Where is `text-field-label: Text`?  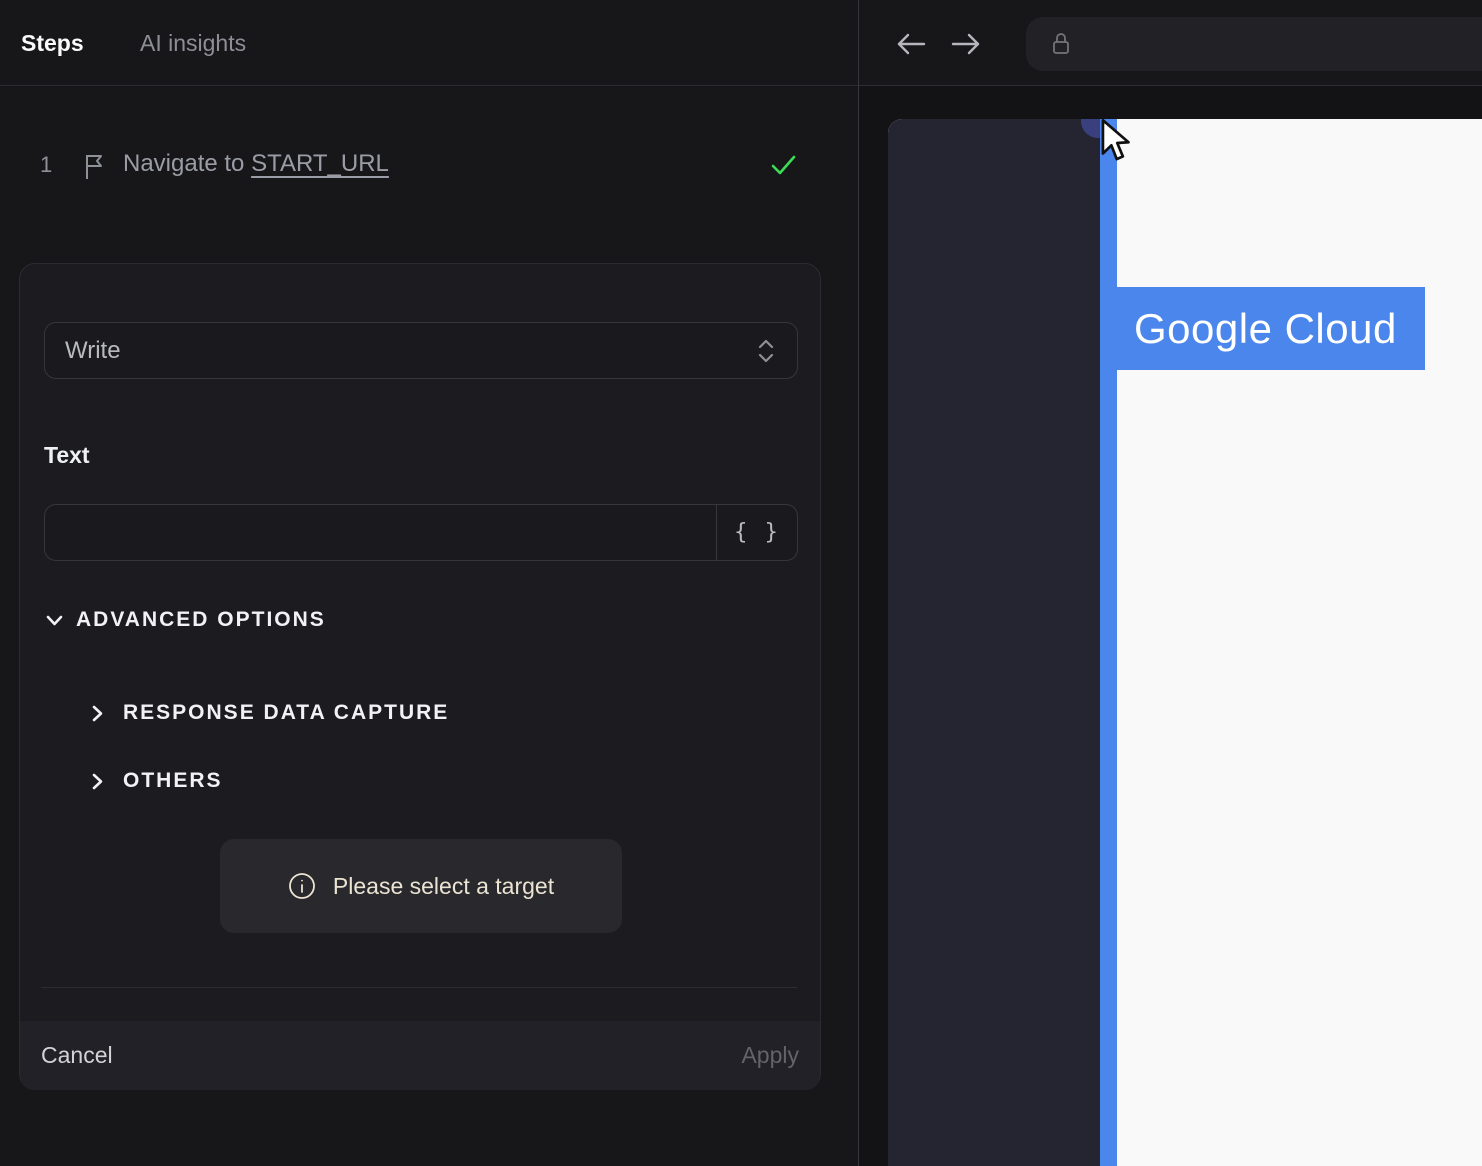
text-field-label: Text is located at coordinates (67, 455).